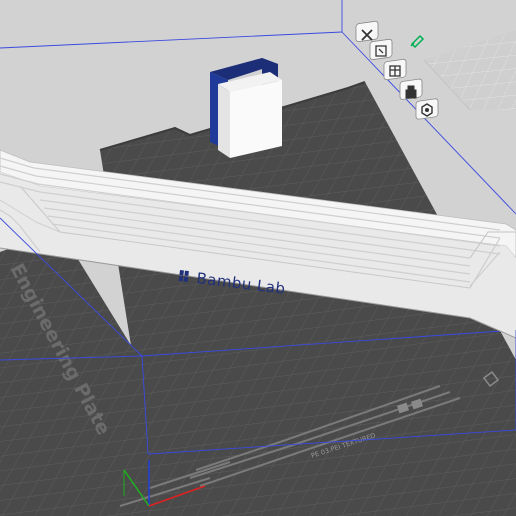 The height and width of the screenshot is (516, 516). What do you see at coordinates (417, 41) in the screenshot?
I see `edit-plate-icon` at bounding box center [417, 41].